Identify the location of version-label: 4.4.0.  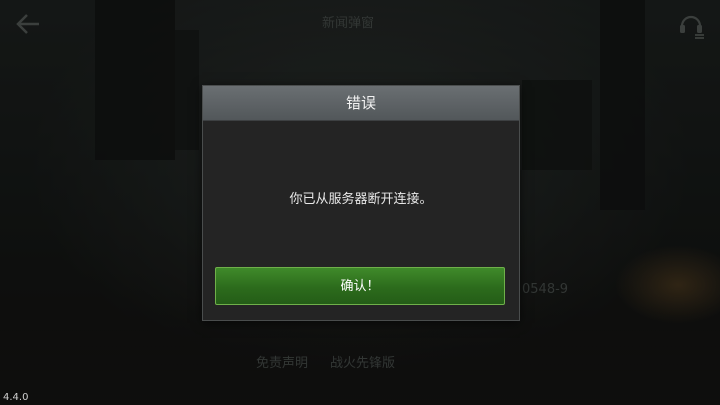
(16, 397).